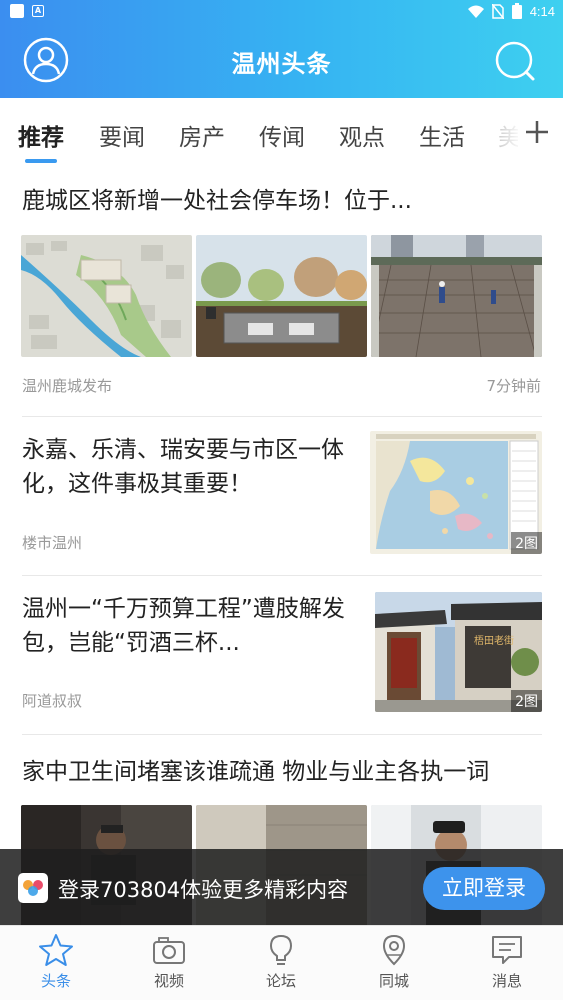 This screenshot has width=563, height=1000. I want to click on status-bar: A 4:14, so click(281, 12).